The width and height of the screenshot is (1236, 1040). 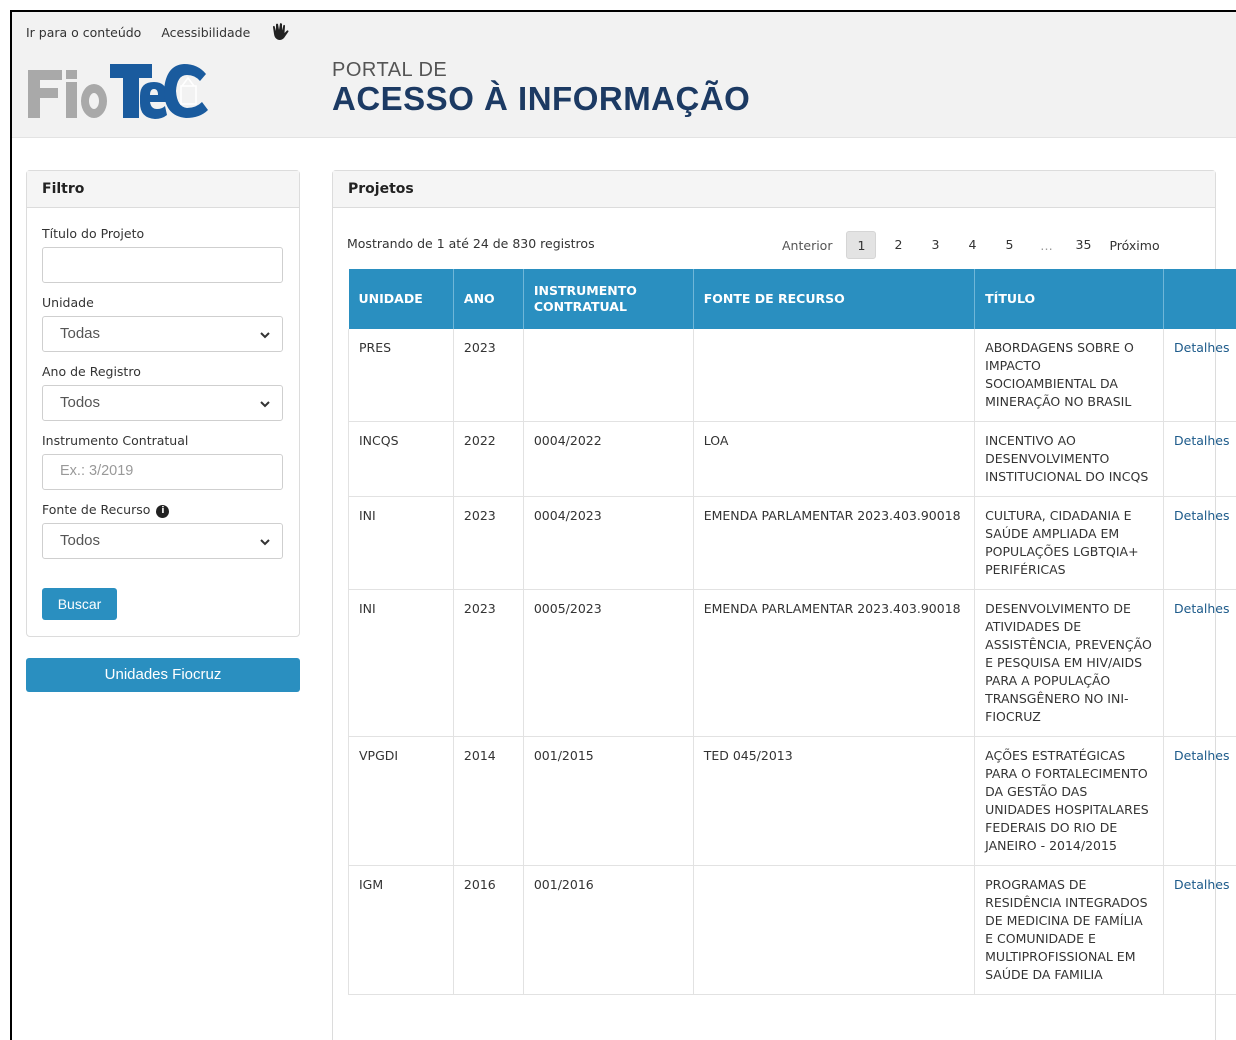 I want to click on pagination-page: 5, so click(x=1009, y=245).